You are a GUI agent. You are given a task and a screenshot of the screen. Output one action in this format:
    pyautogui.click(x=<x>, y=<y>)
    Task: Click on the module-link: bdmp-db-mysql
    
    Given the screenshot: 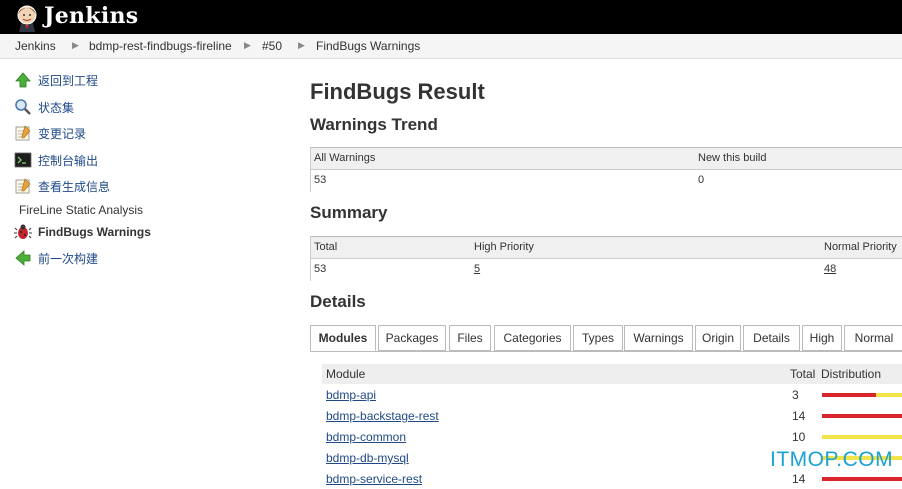 What is the action you would take?
    pyautogui.click(x=367, y=458)
    